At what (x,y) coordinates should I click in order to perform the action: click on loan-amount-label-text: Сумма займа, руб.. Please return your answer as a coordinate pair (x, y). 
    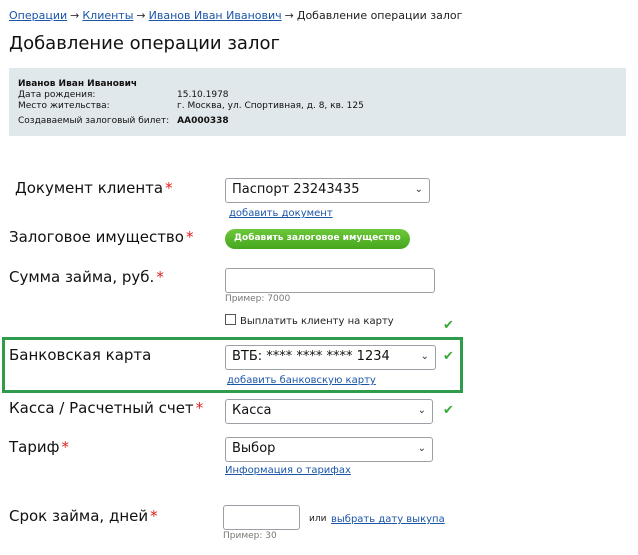
    Looking at the image, I should click on (82, 277).